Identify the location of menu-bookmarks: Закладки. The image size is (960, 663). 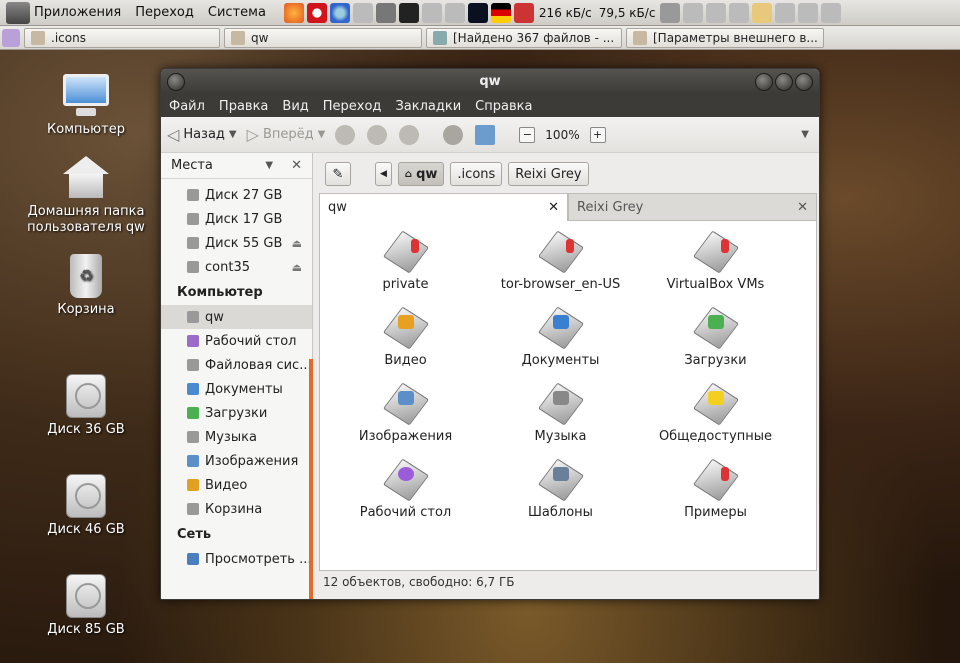
(428, 106).